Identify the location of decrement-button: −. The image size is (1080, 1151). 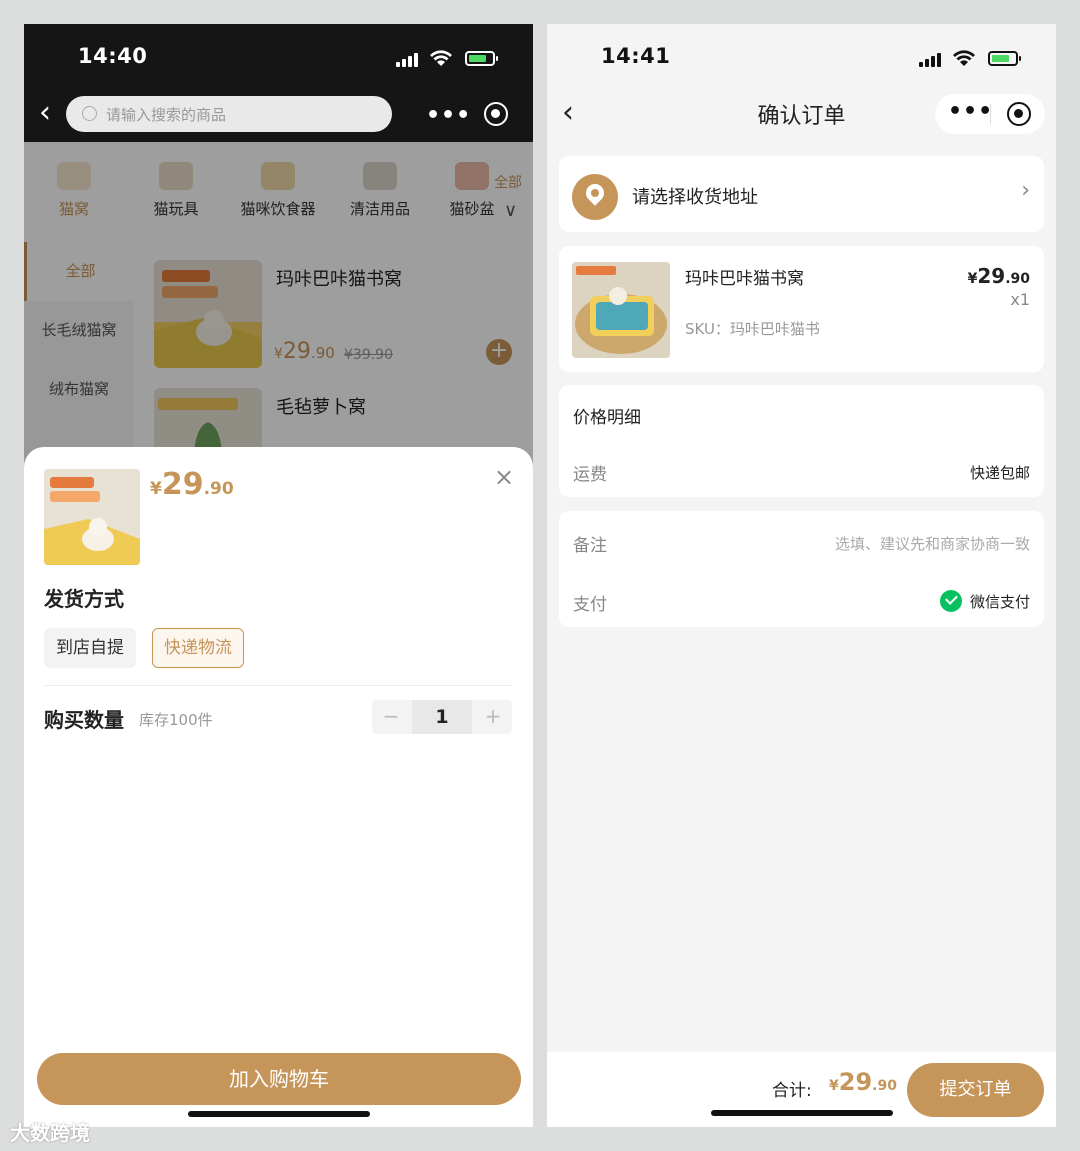
(391, 716).